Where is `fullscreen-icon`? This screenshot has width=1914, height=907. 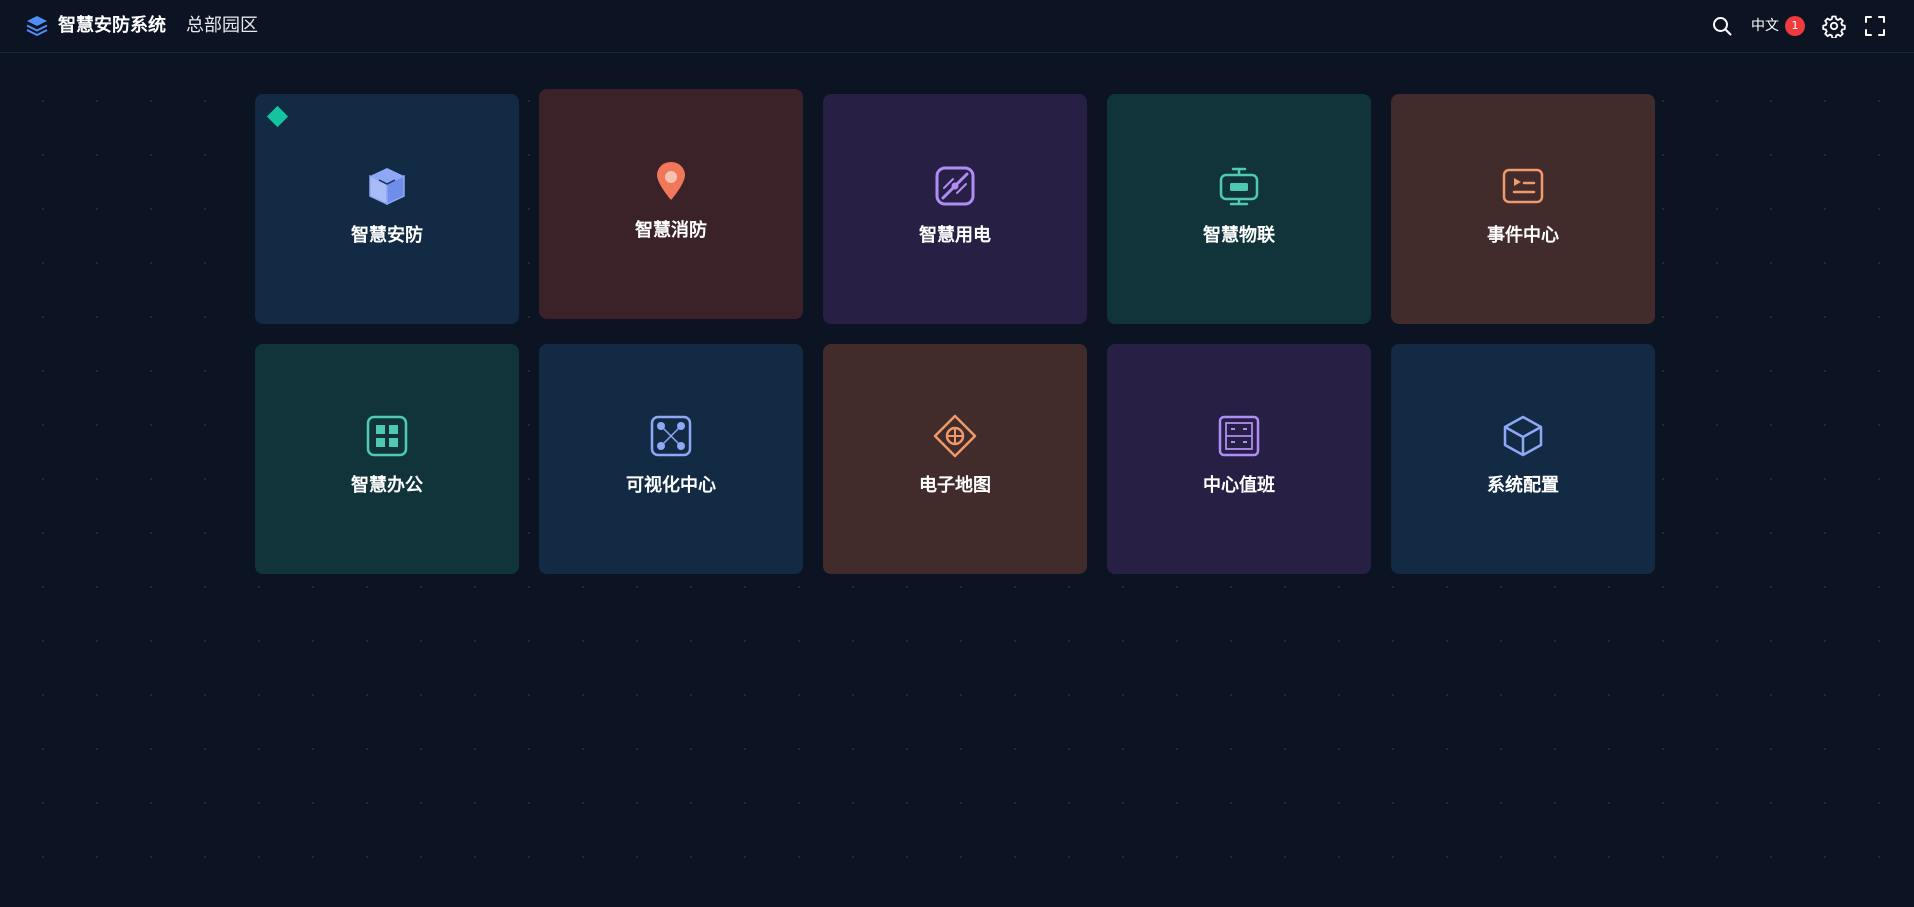
fullscreen-icon is located at coordinates (1875, 26).